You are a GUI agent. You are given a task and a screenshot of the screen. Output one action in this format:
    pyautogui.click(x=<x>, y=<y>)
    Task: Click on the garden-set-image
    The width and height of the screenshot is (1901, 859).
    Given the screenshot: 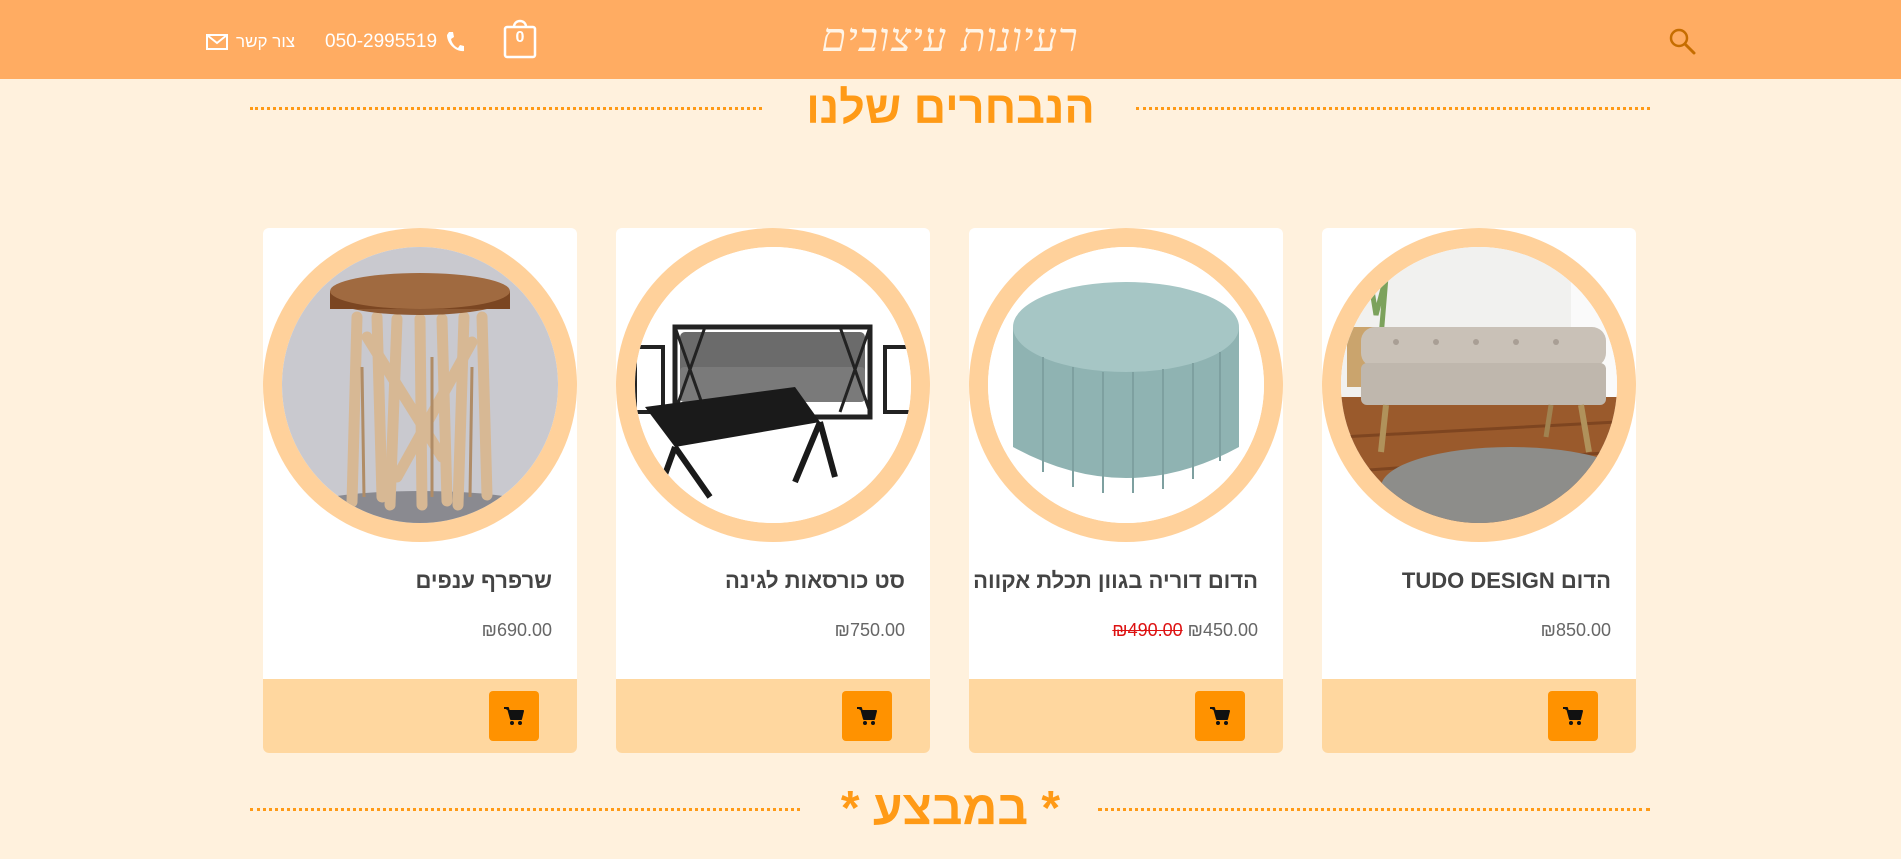 What is the action you would take?
    pyautogui.click(x=773, y=385)
    